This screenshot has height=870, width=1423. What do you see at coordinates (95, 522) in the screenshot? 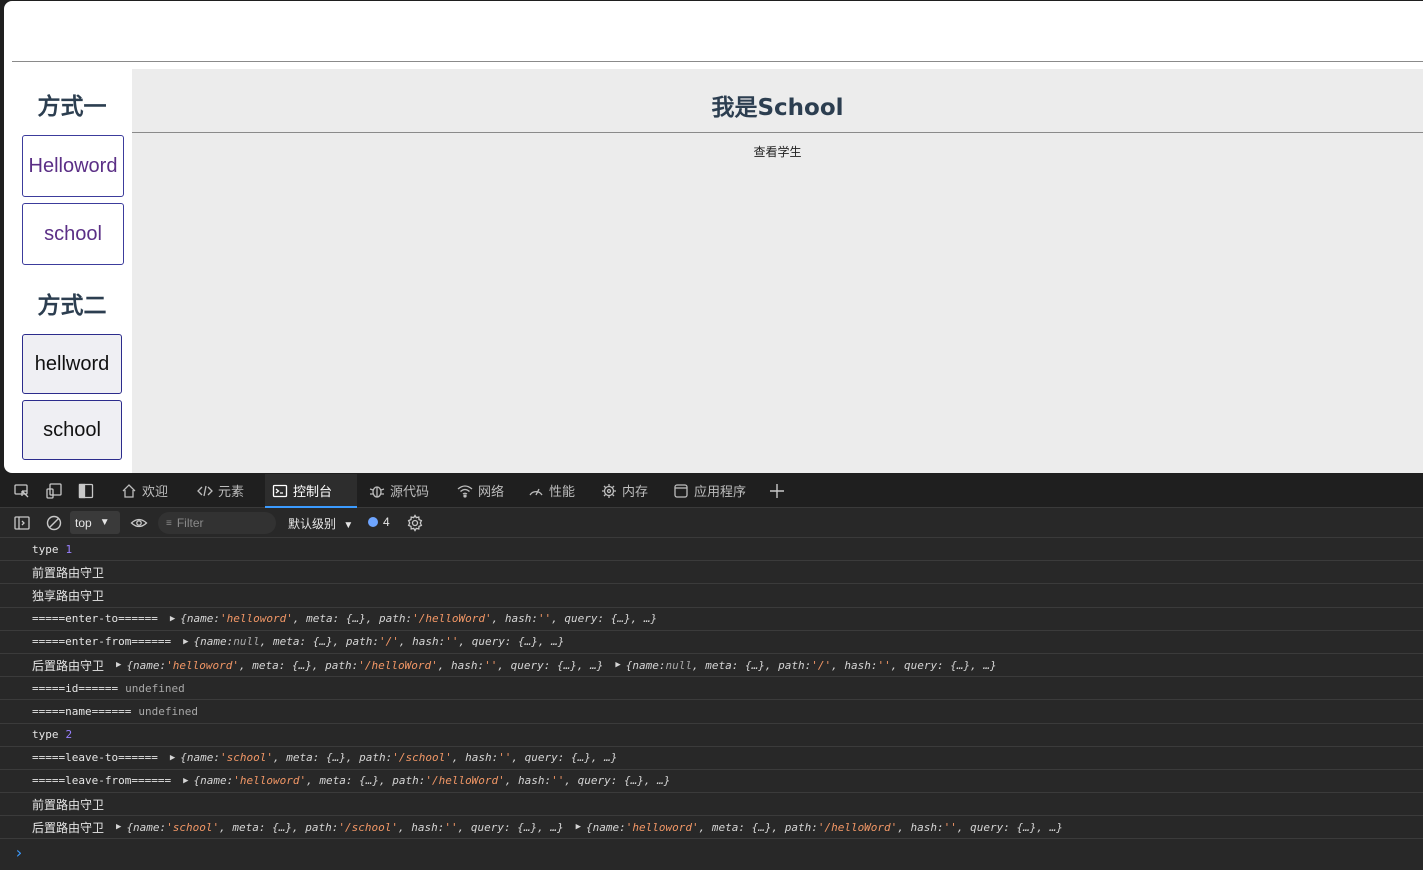
I see `context-select: top ▼` at bounding box center [95, 522].